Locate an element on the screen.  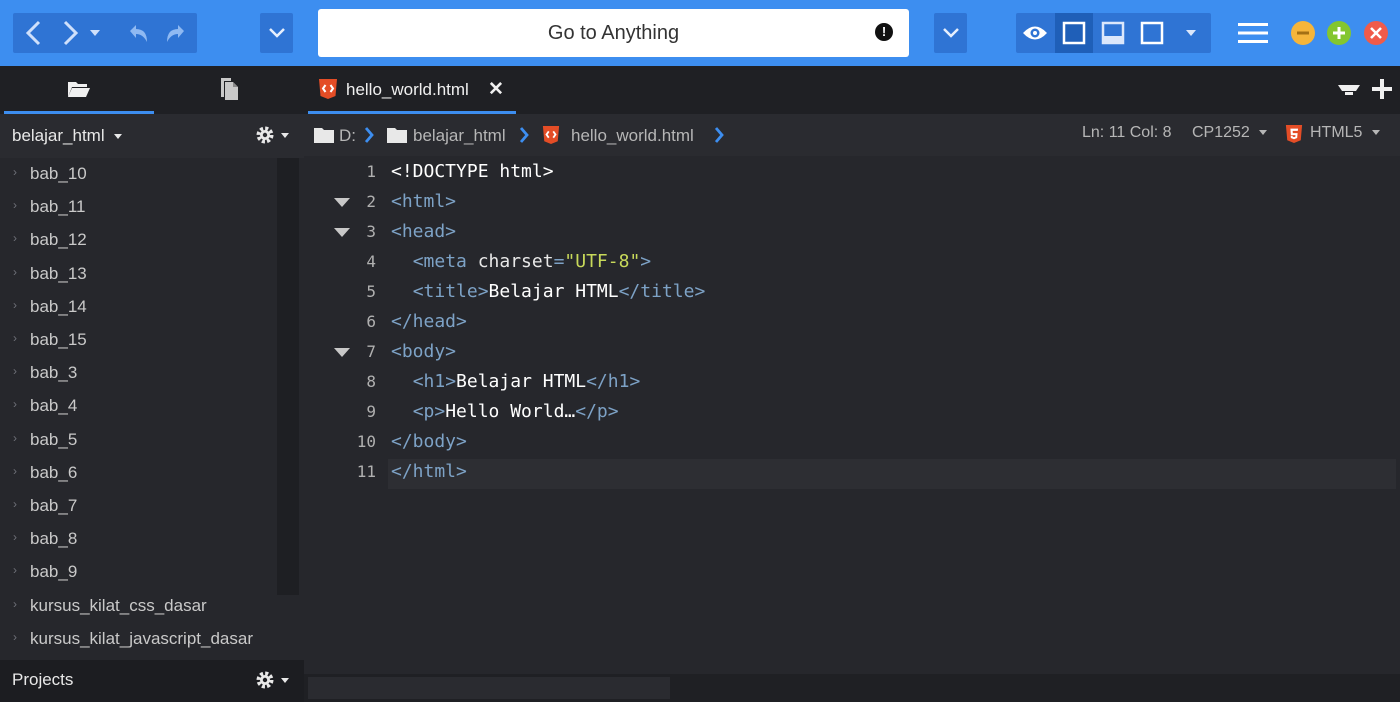
toggle-sidebar-button is located at coordinates (1074, 33).